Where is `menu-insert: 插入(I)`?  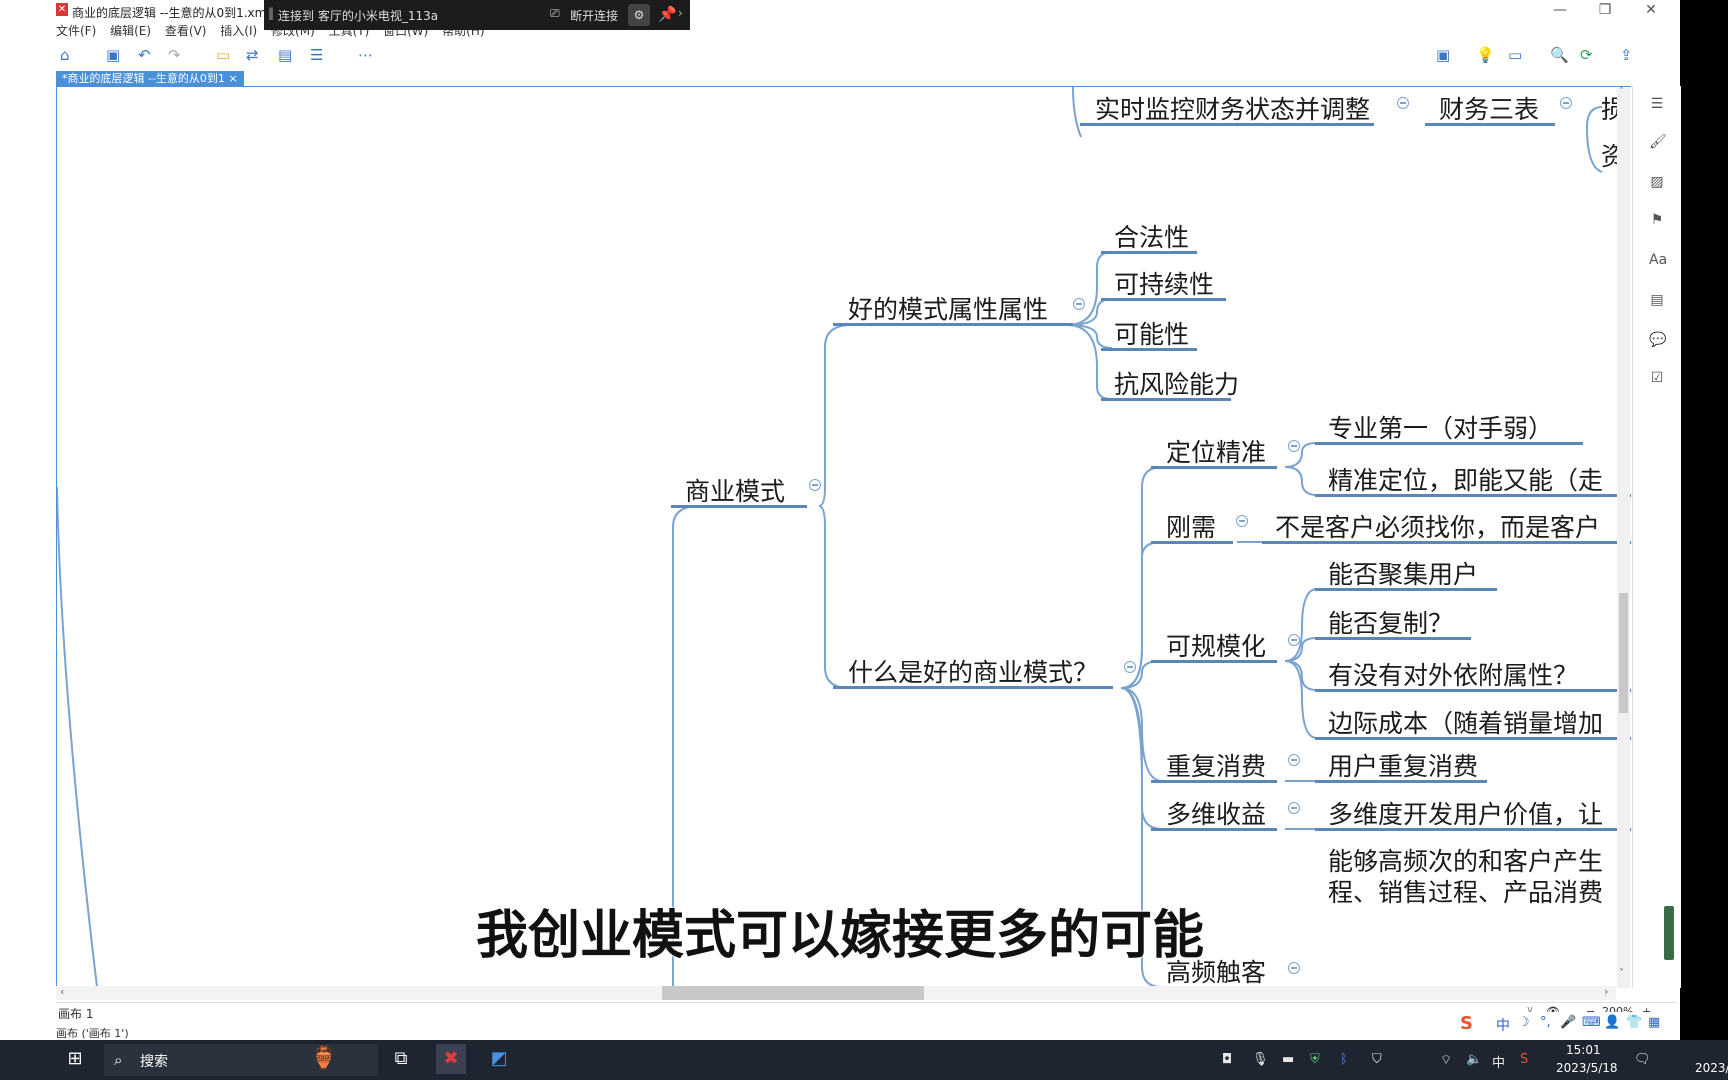 menu-insert: 插入(I) is located at coordinates (238, 31).